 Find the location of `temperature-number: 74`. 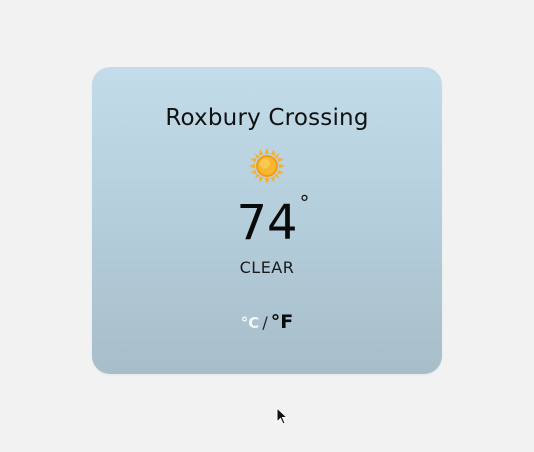

temperature-number: 74 is located at coordinates (267, 223).